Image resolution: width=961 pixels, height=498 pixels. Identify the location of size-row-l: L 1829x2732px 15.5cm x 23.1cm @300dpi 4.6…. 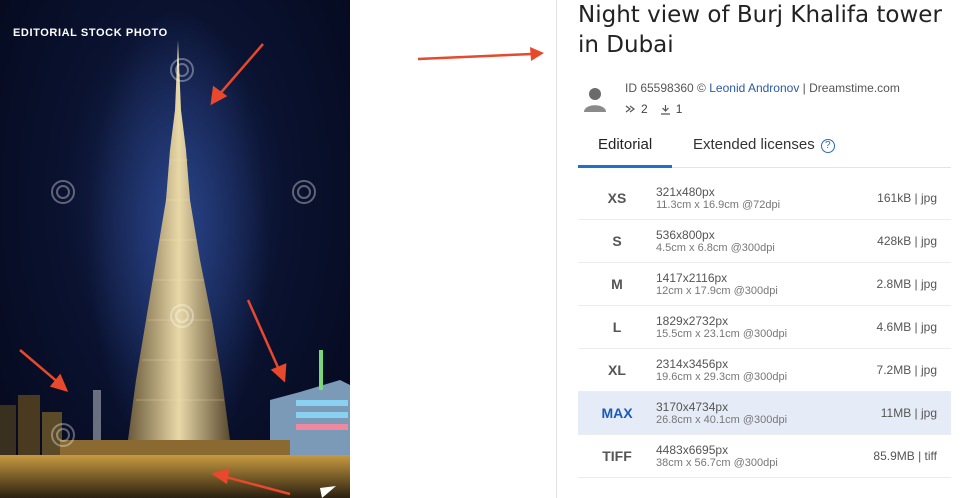
(764, 327).